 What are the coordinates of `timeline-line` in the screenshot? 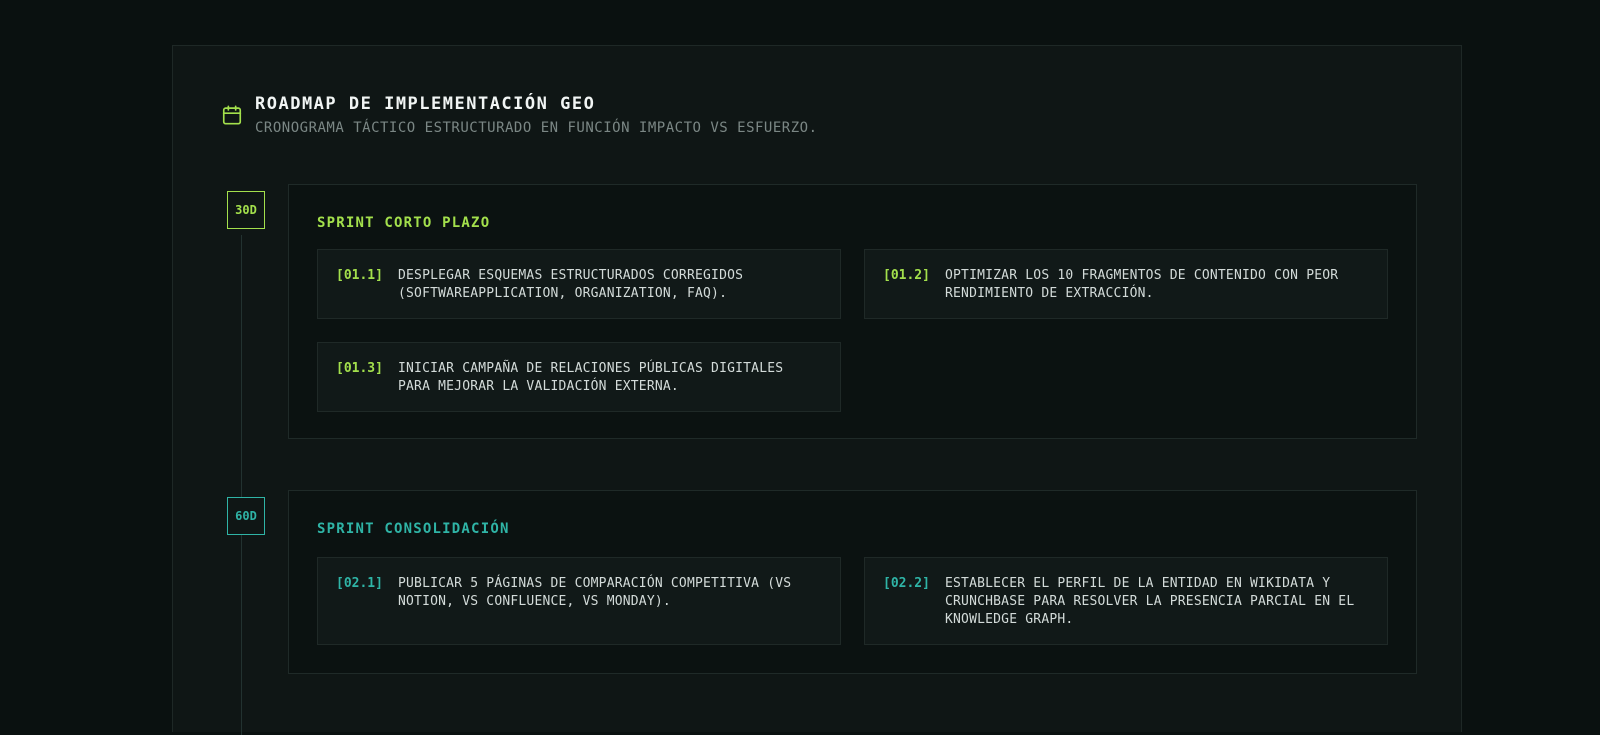 It's located at (241, 485).